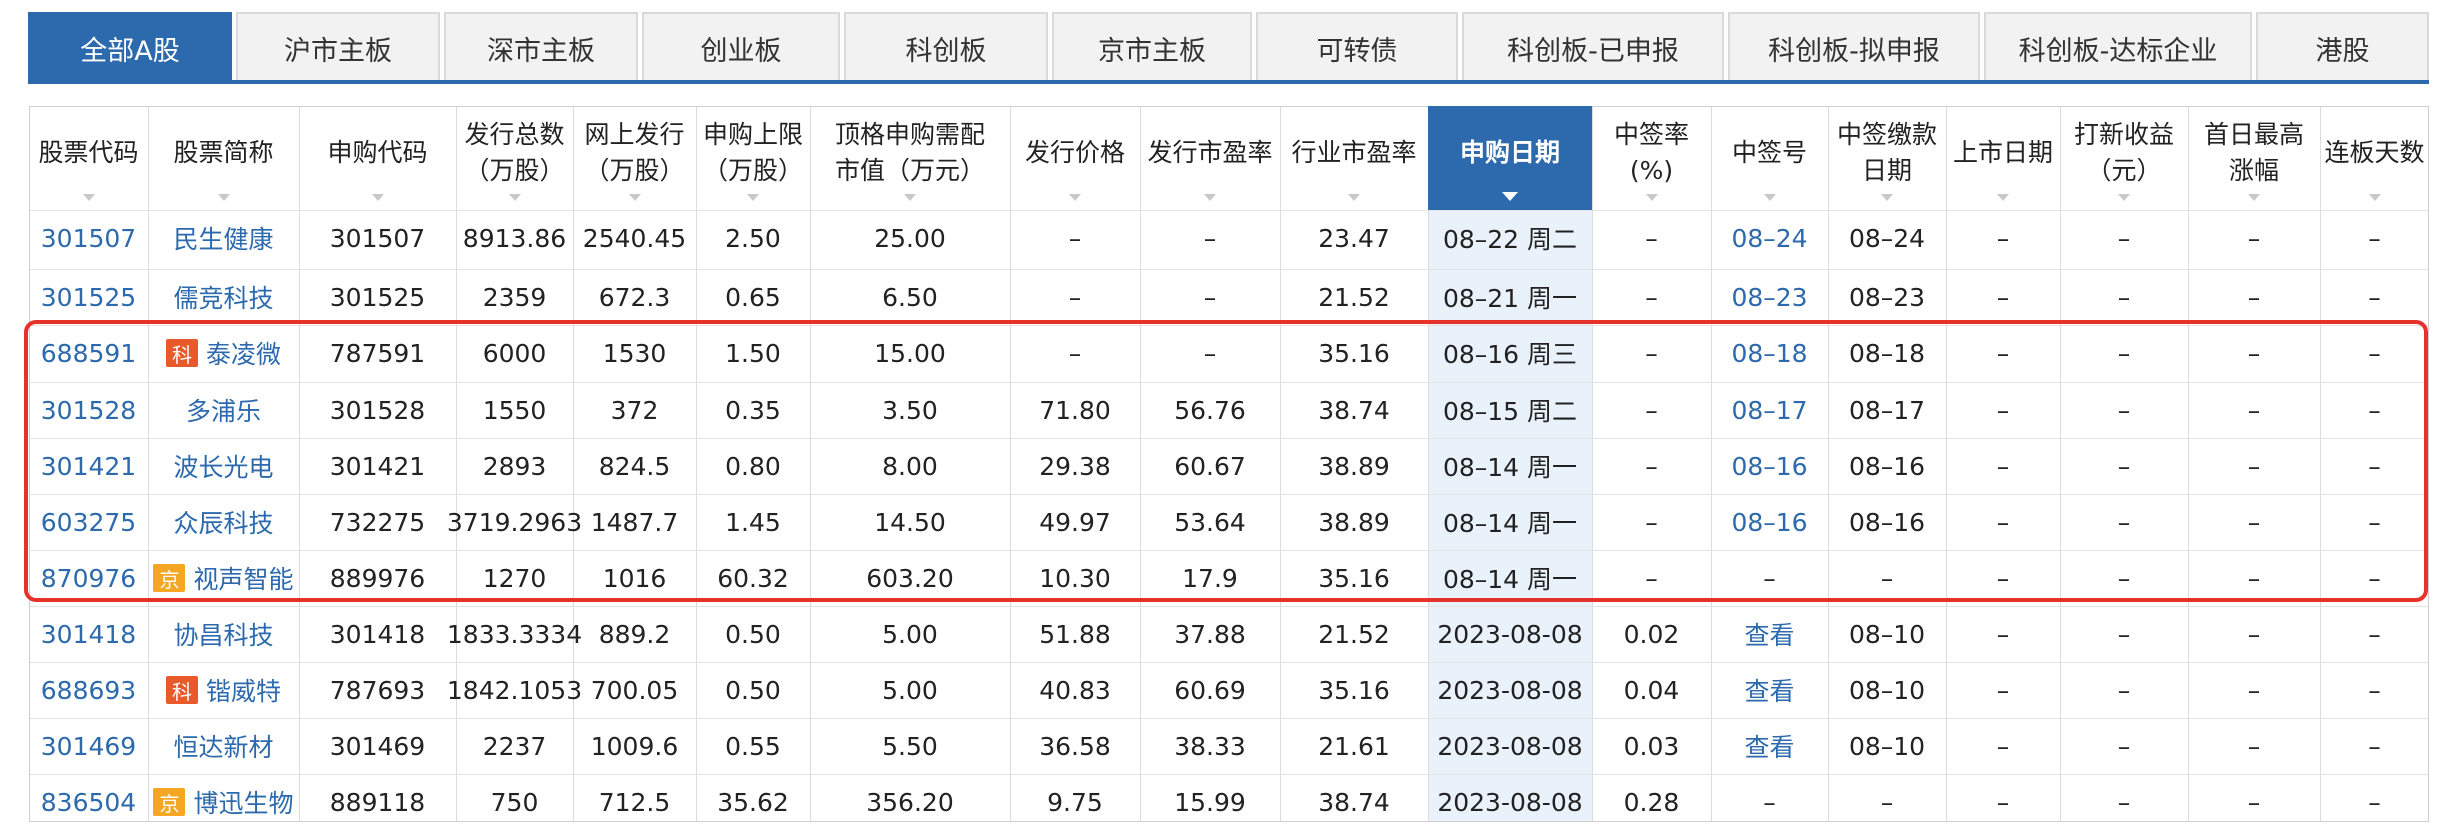  I want to click on cell-issue-pe: 53.64, so click(1210, 522).